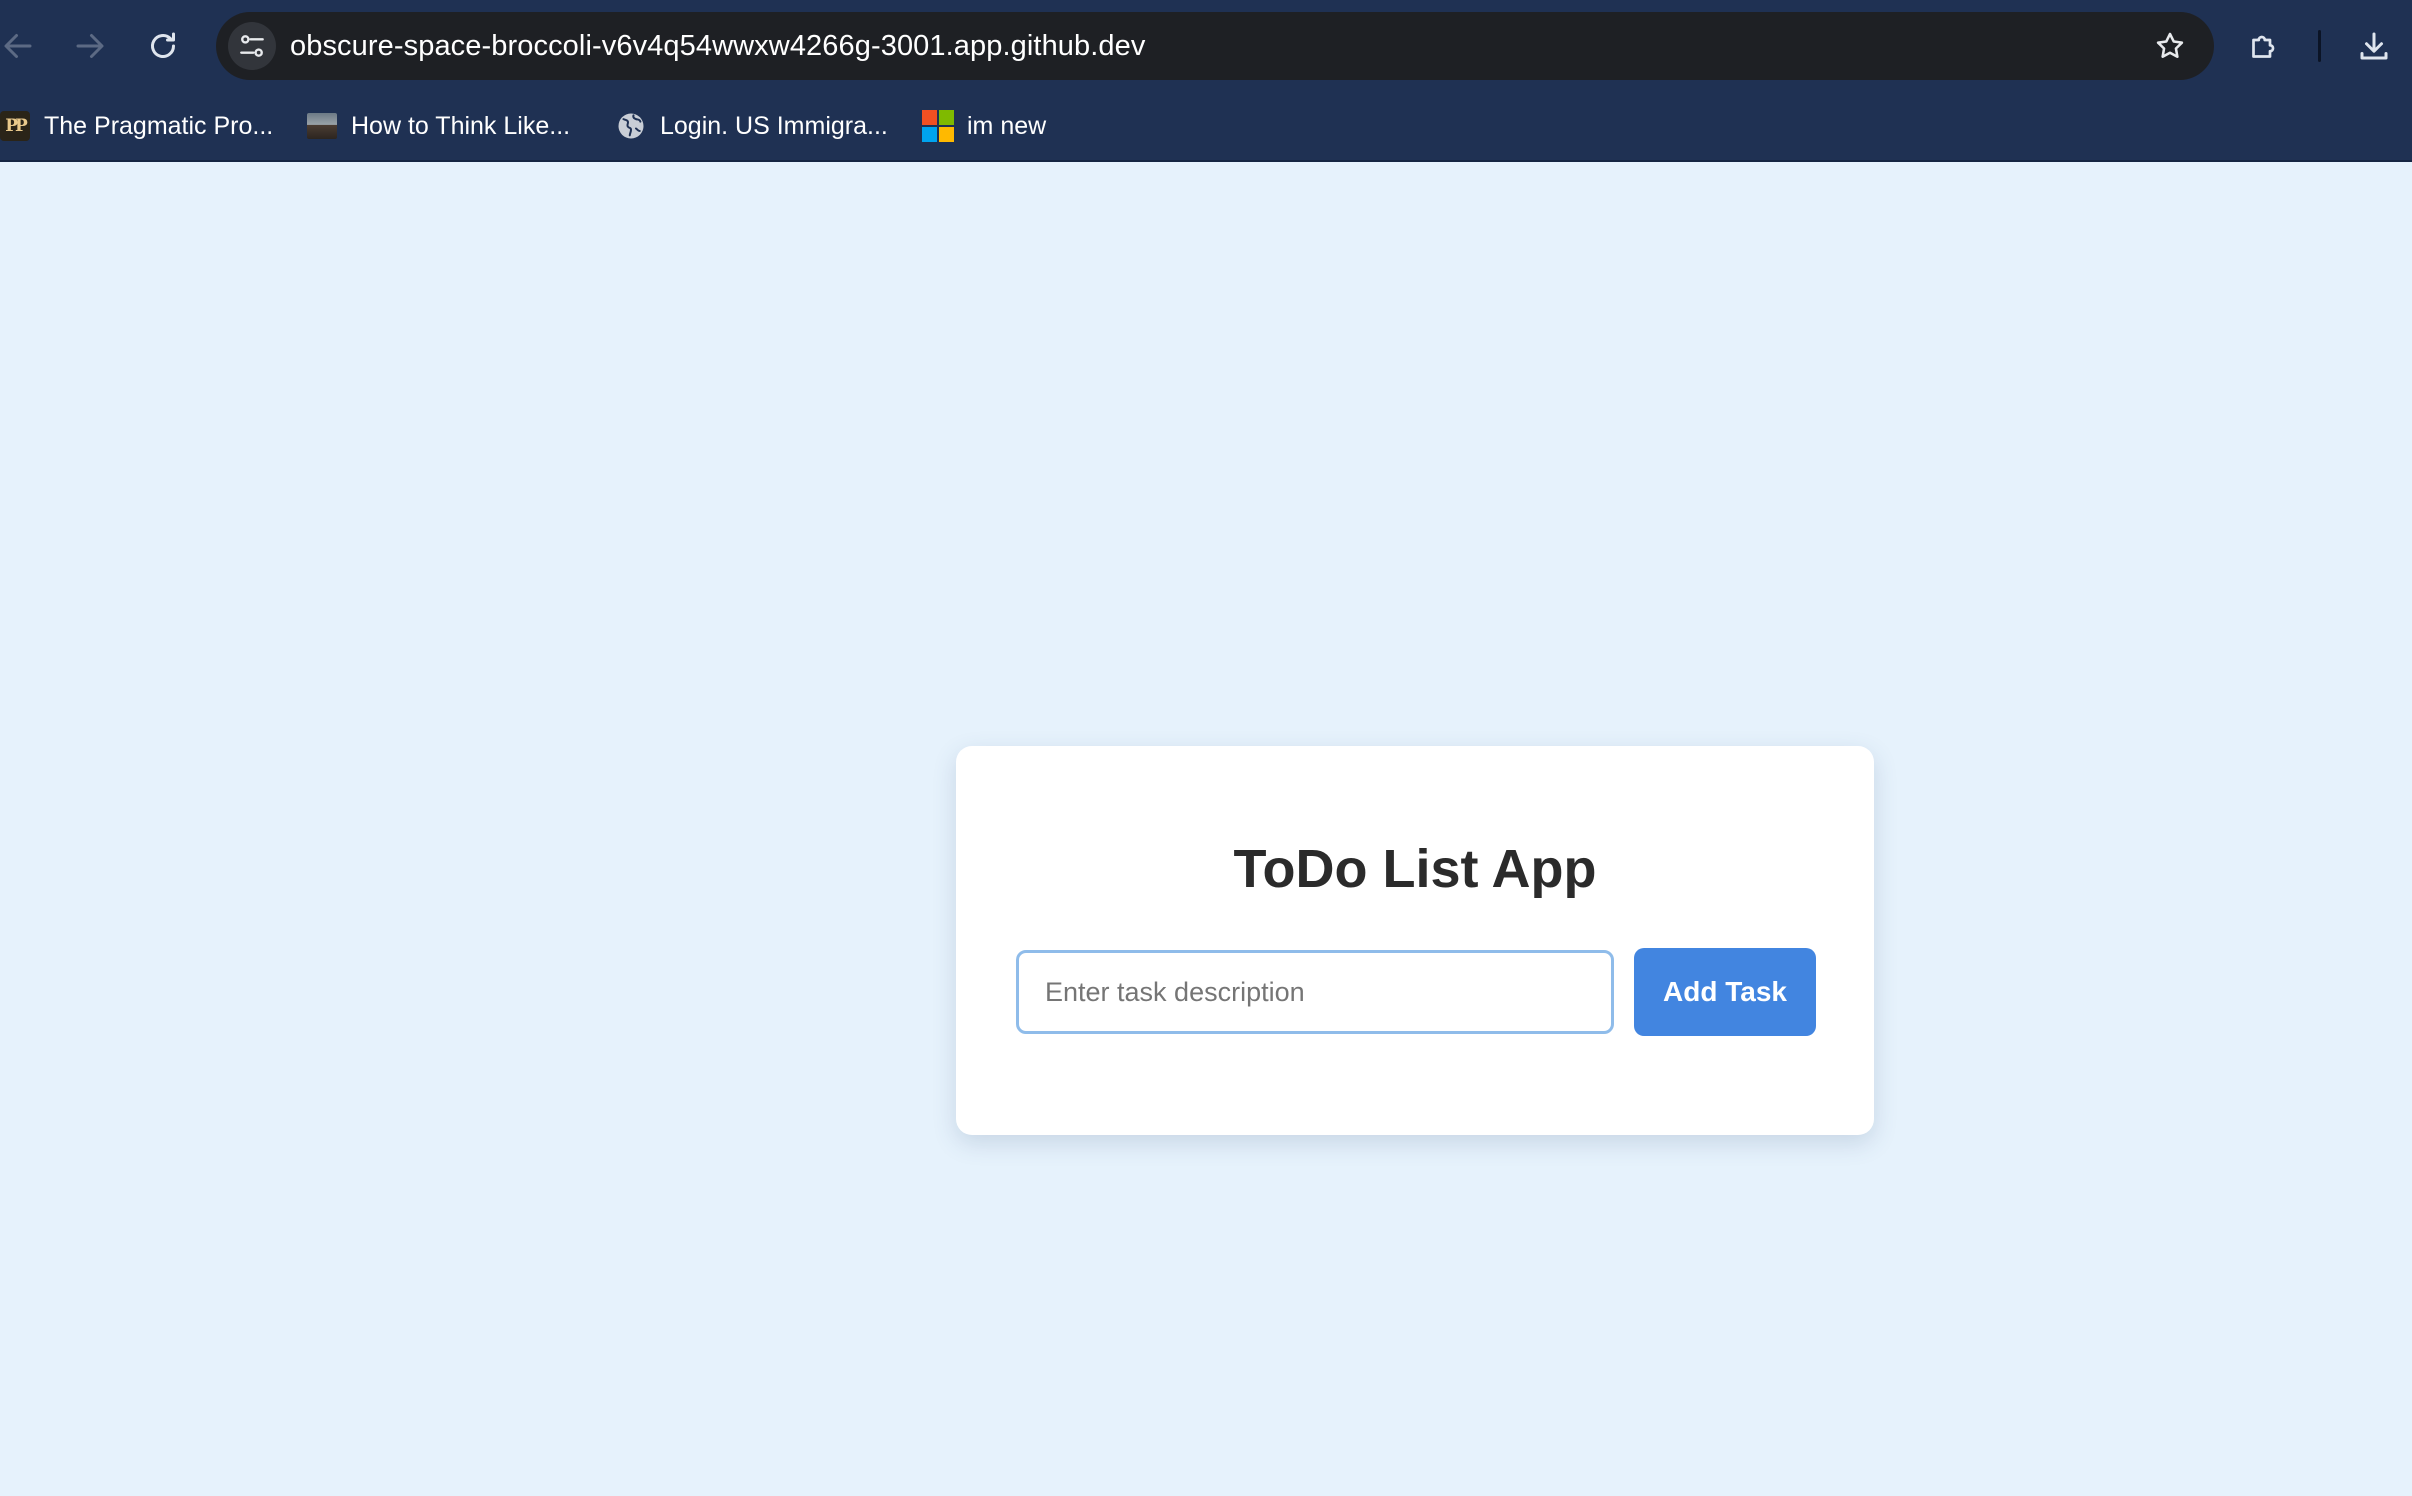  Describe the element at coordinates (15, 126) in the screenshot. I see `pragmatic-programmer-favicon: PP` at that location.